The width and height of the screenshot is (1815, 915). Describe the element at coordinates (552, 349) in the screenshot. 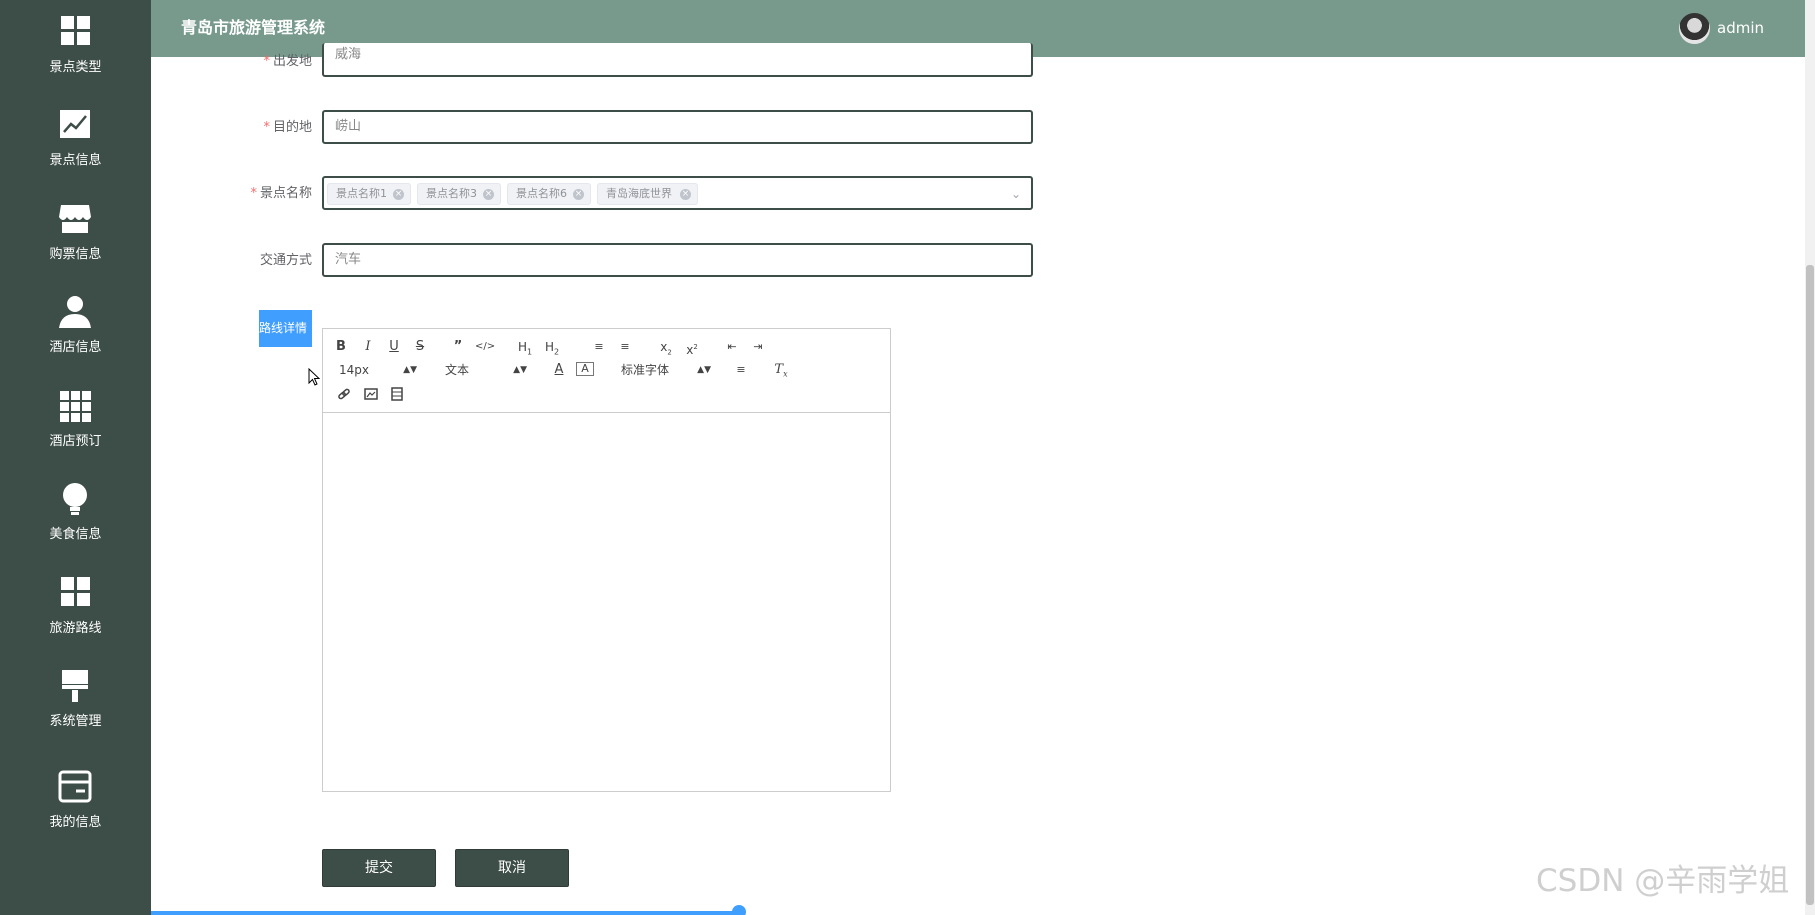

I see `heading2-icon: H2` at that location.